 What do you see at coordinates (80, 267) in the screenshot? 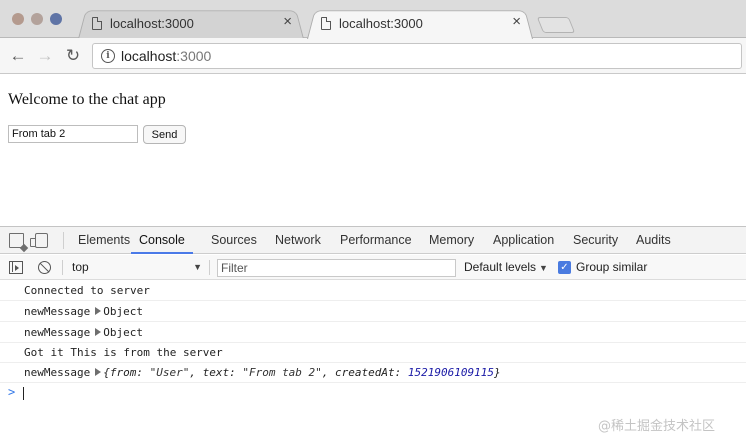
I see `context-value: top` at bounding box center [80, 267].